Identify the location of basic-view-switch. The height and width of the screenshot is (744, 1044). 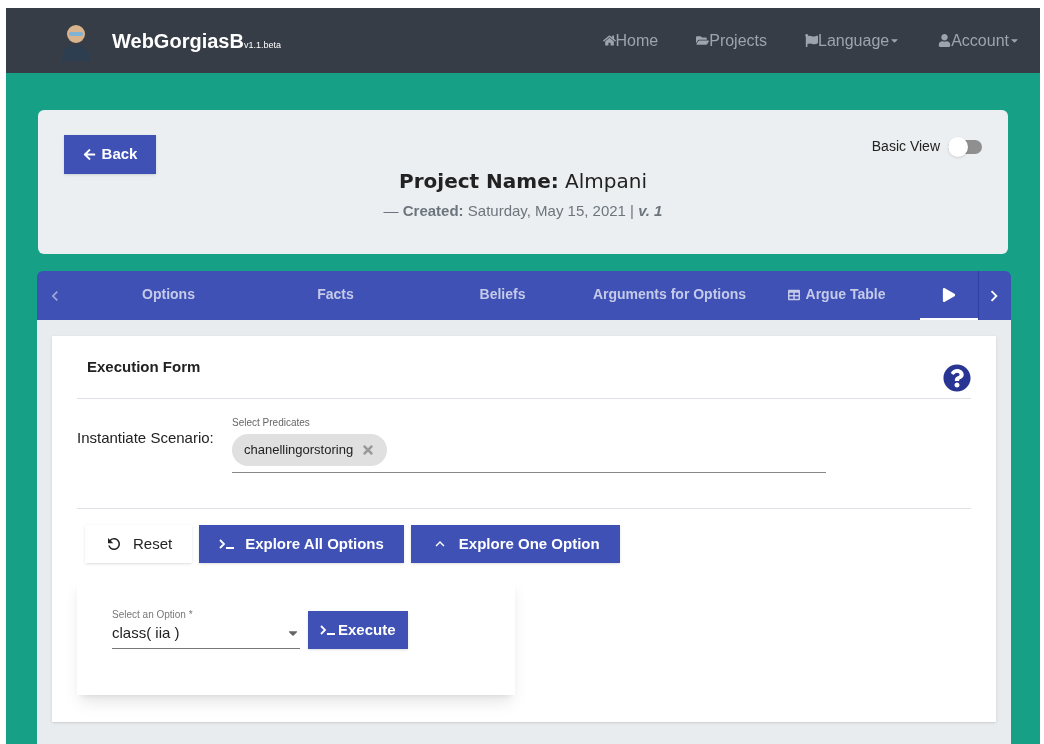
(966, 146).